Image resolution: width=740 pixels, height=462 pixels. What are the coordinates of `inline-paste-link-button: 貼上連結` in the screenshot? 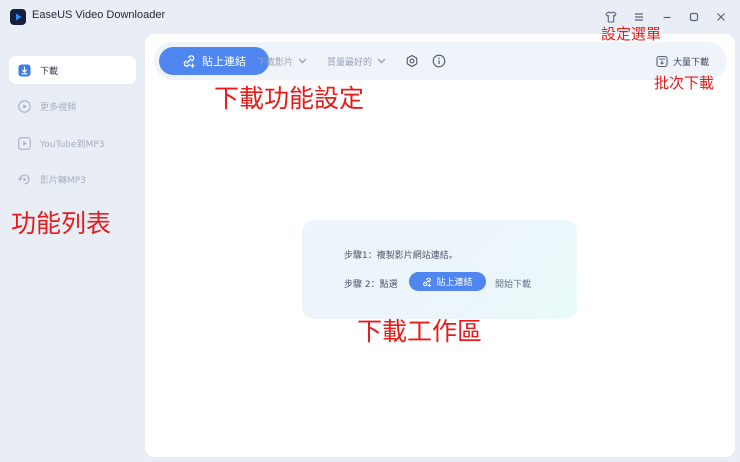 It's located at (447, 281).